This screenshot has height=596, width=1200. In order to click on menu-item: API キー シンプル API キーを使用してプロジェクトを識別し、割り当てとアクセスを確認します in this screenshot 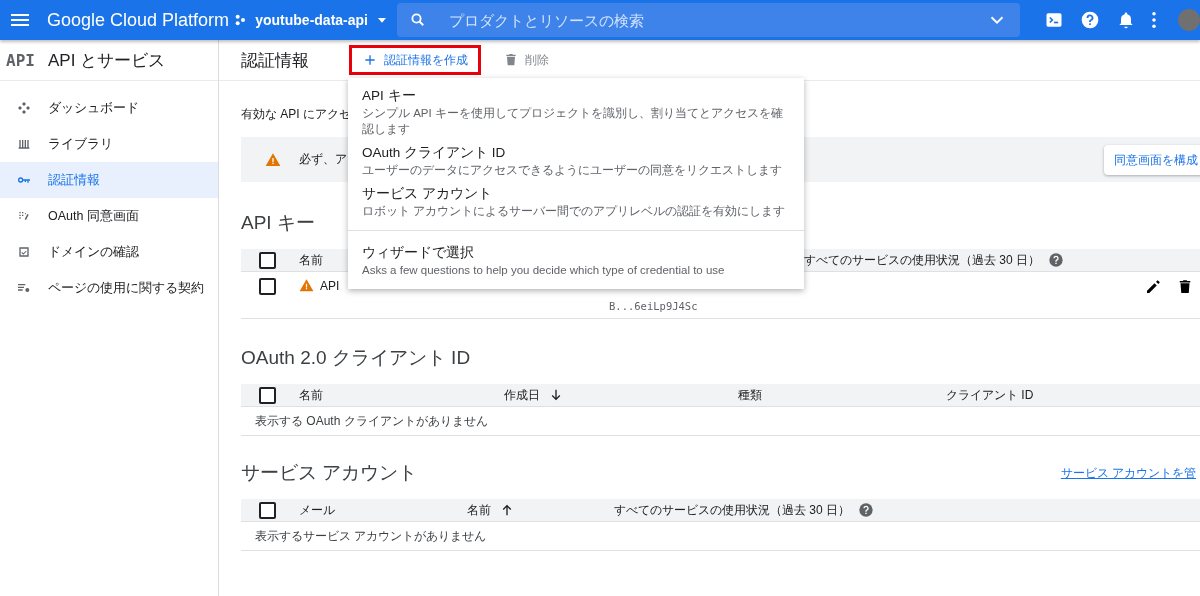, I will do `click(576, 111)`.